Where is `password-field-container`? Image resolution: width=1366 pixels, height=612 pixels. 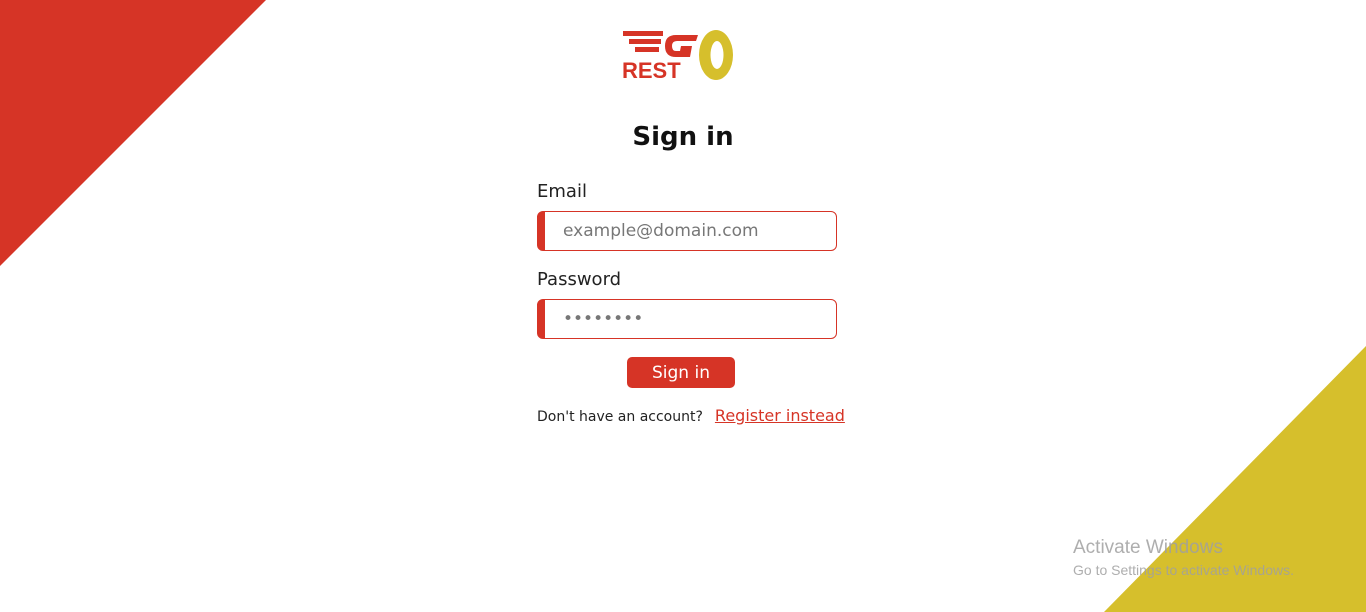 password-field-container is located at coordinates (687, 319).